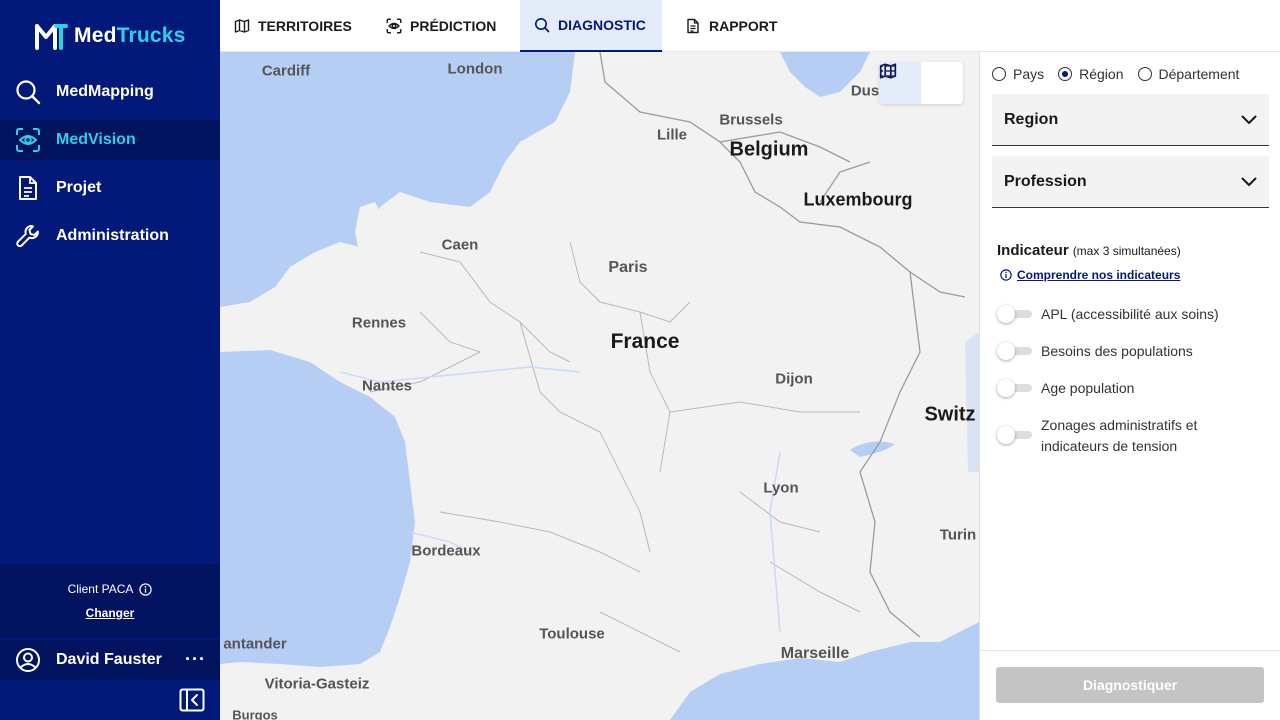 This screenshot has width=1280, height=720. I want to click on sidebar-item-label: MedVision, so click(96, 139).